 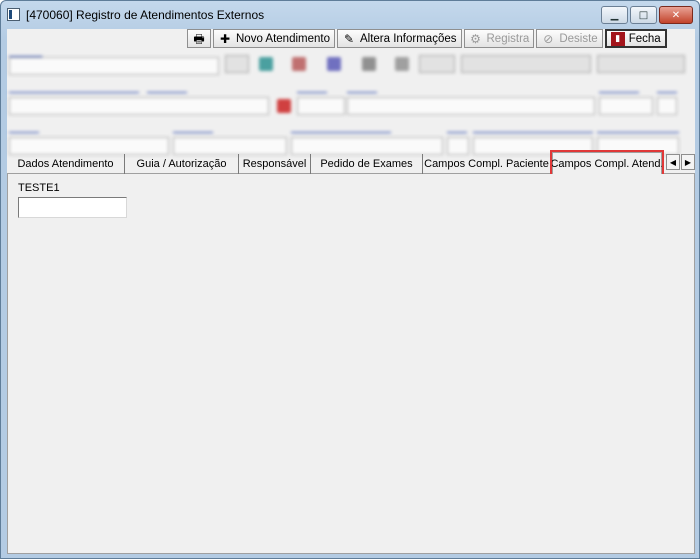 I want to click on tab-campos-compl-atend: Campos Compl. Atend., so click(x=607, y=163).